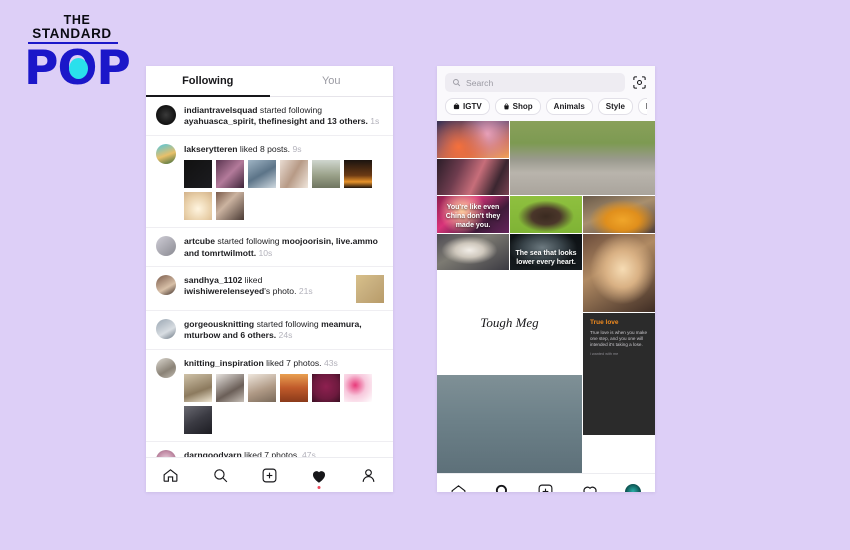 Image resolution: width=850 pixels, height=550 pixels. I want to click on activity-user: gorgeousknitting, so click(219, 324).